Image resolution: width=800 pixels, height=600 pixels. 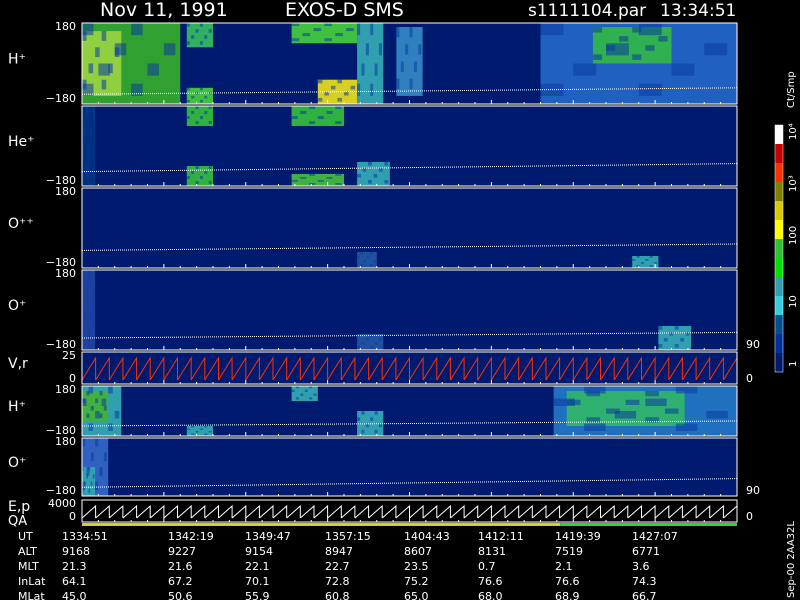 I want to click on ephem-value: 9154, so click(x=259, y=551).